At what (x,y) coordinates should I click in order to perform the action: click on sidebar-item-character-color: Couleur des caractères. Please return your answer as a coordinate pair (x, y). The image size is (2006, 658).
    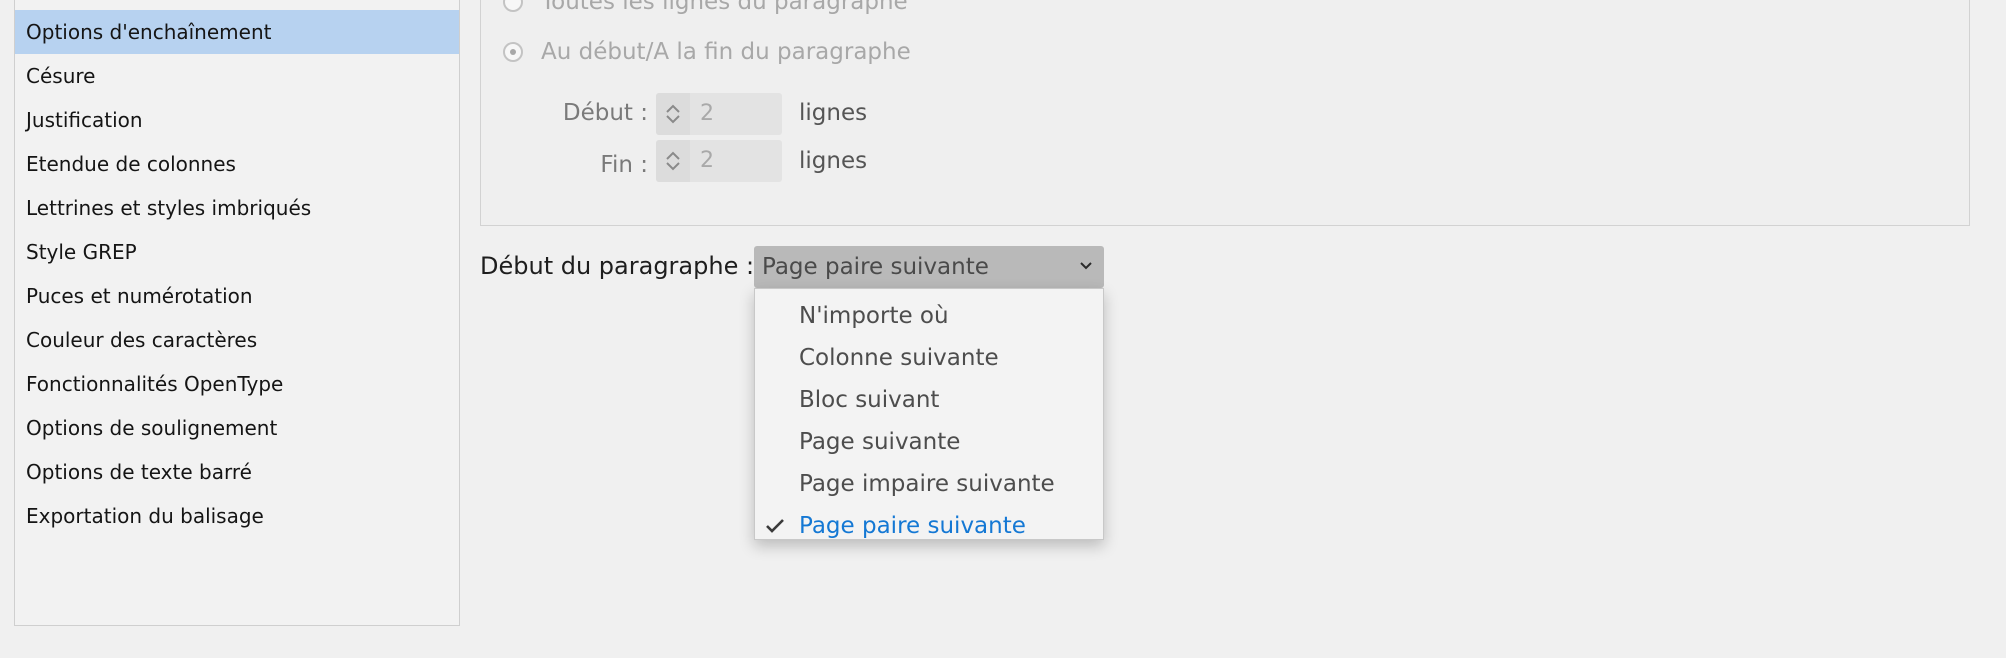
    Looking at the image, I should click on (237, 340).